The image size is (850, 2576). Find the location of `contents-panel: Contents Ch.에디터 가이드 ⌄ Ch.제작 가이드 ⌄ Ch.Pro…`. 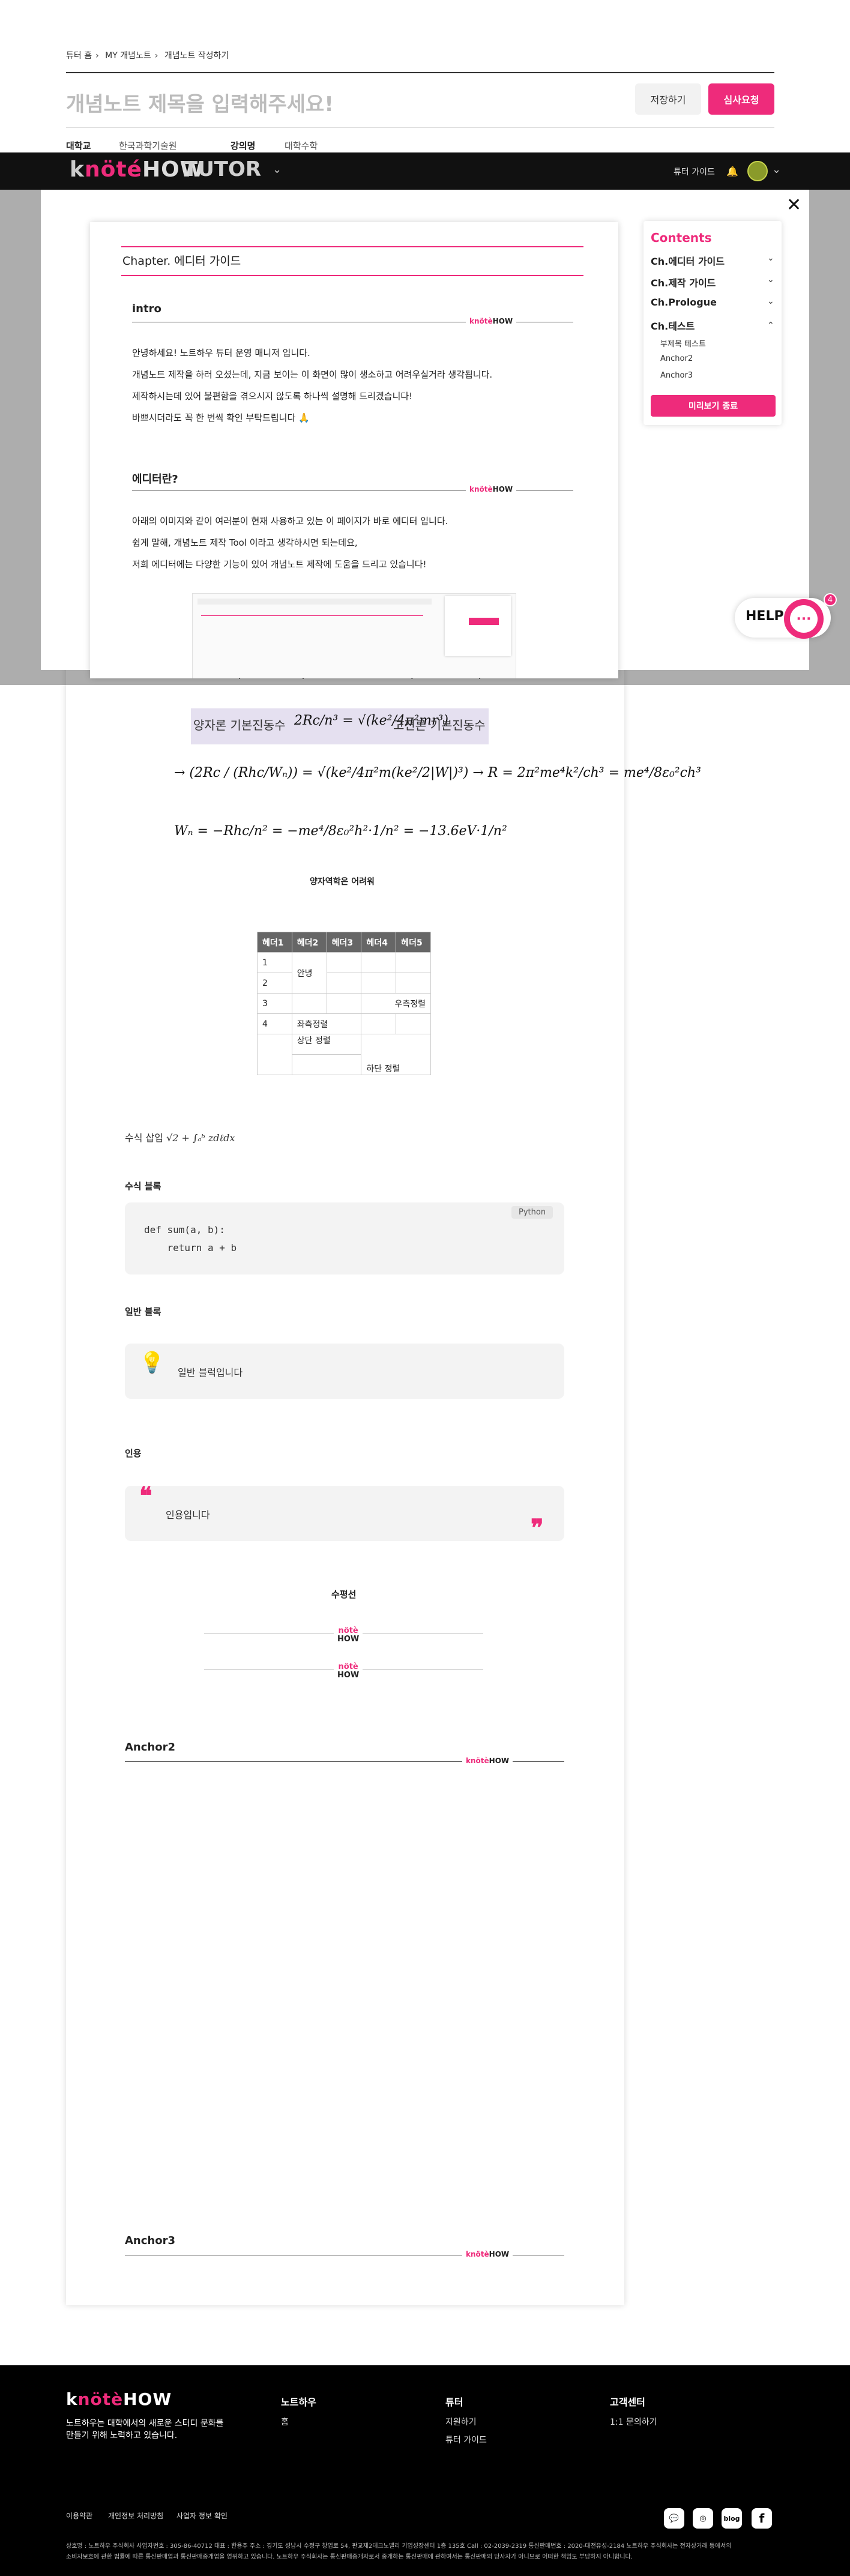

contents-panel: Contents Ch.에디터 가이드 ⌄ Ch.제작 가이드 ⌄ Ch.Pro… is located at coordinates (713, 323).